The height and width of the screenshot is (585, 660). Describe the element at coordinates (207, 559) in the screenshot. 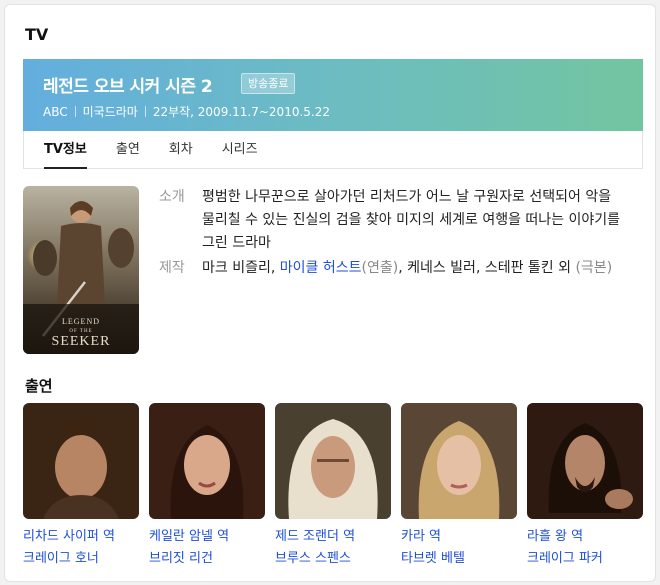

I see `cast-actor: 브리짓 리건` at that location.